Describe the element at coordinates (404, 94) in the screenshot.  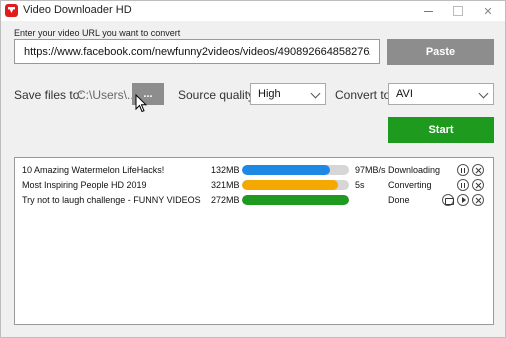
I see `convert-format-value: AVI` at that location.